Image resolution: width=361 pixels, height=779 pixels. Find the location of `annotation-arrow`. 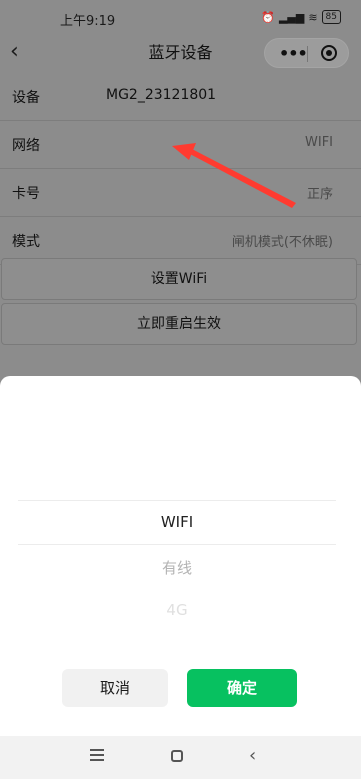

annotation-arrow is located at coordinates (234, 175).